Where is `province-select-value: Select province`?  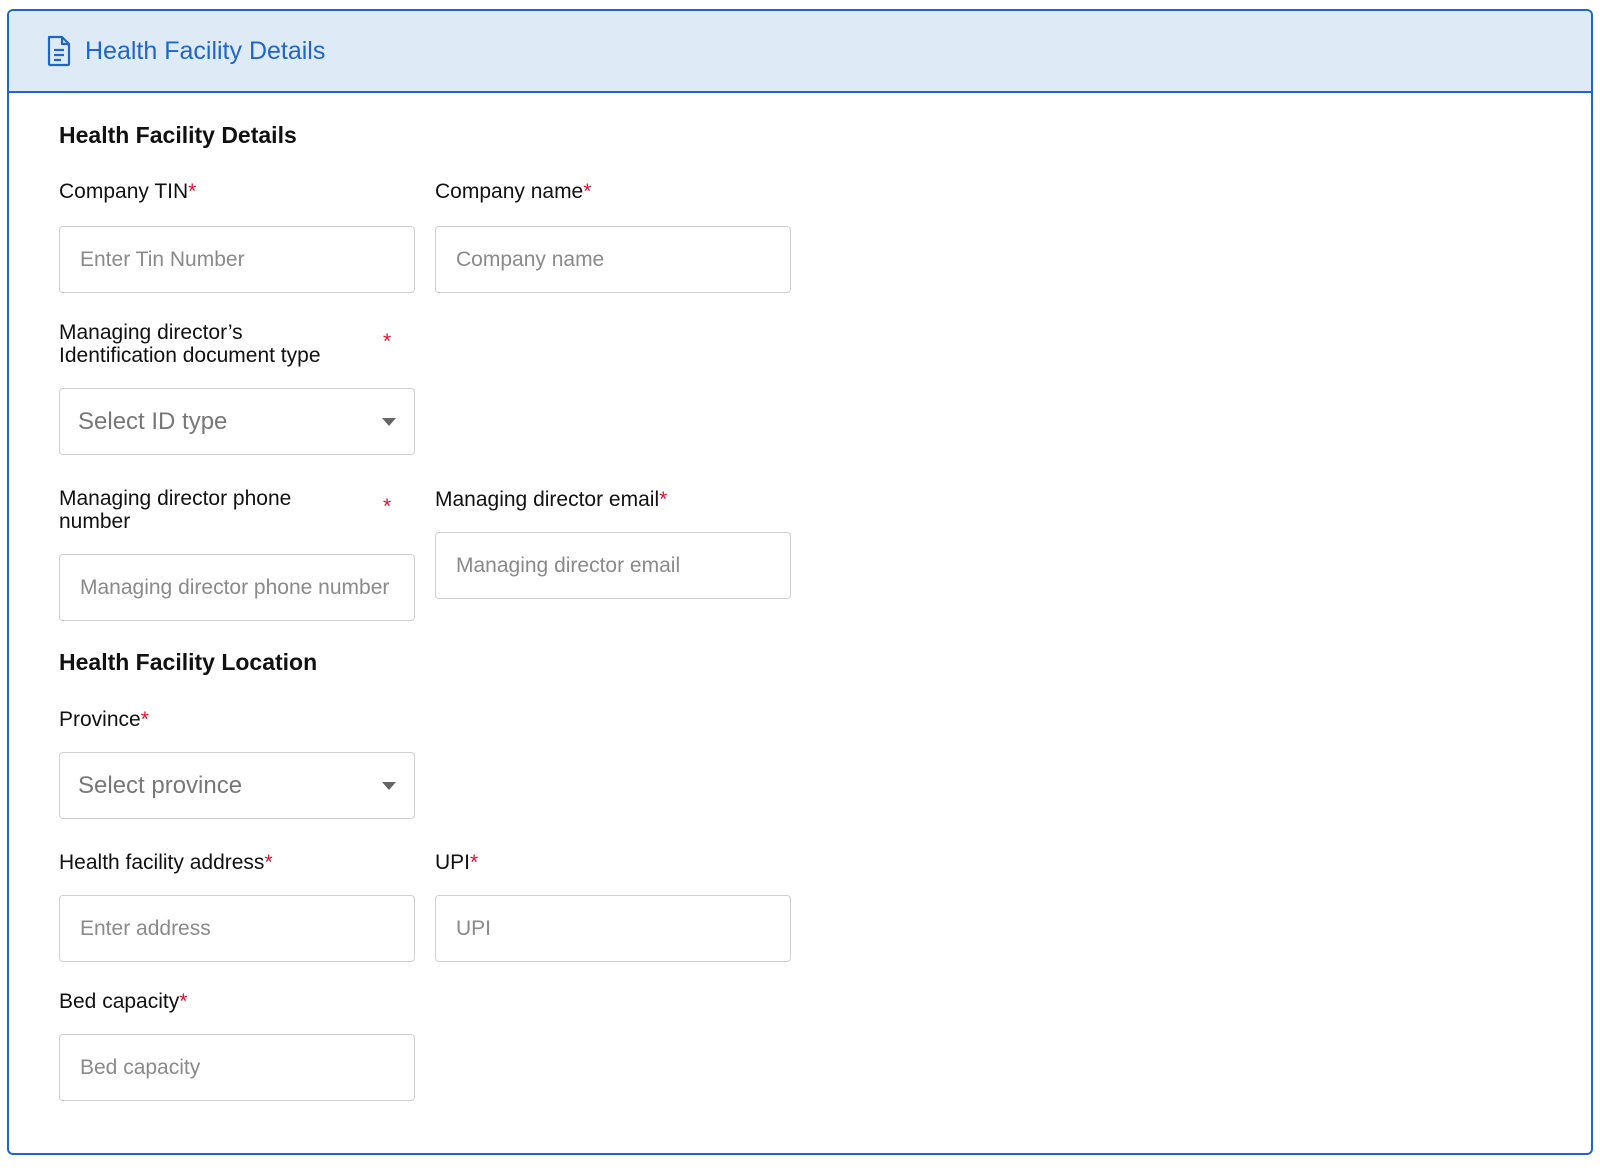 province-select-value: Select province is located at coordinates (160, 785).